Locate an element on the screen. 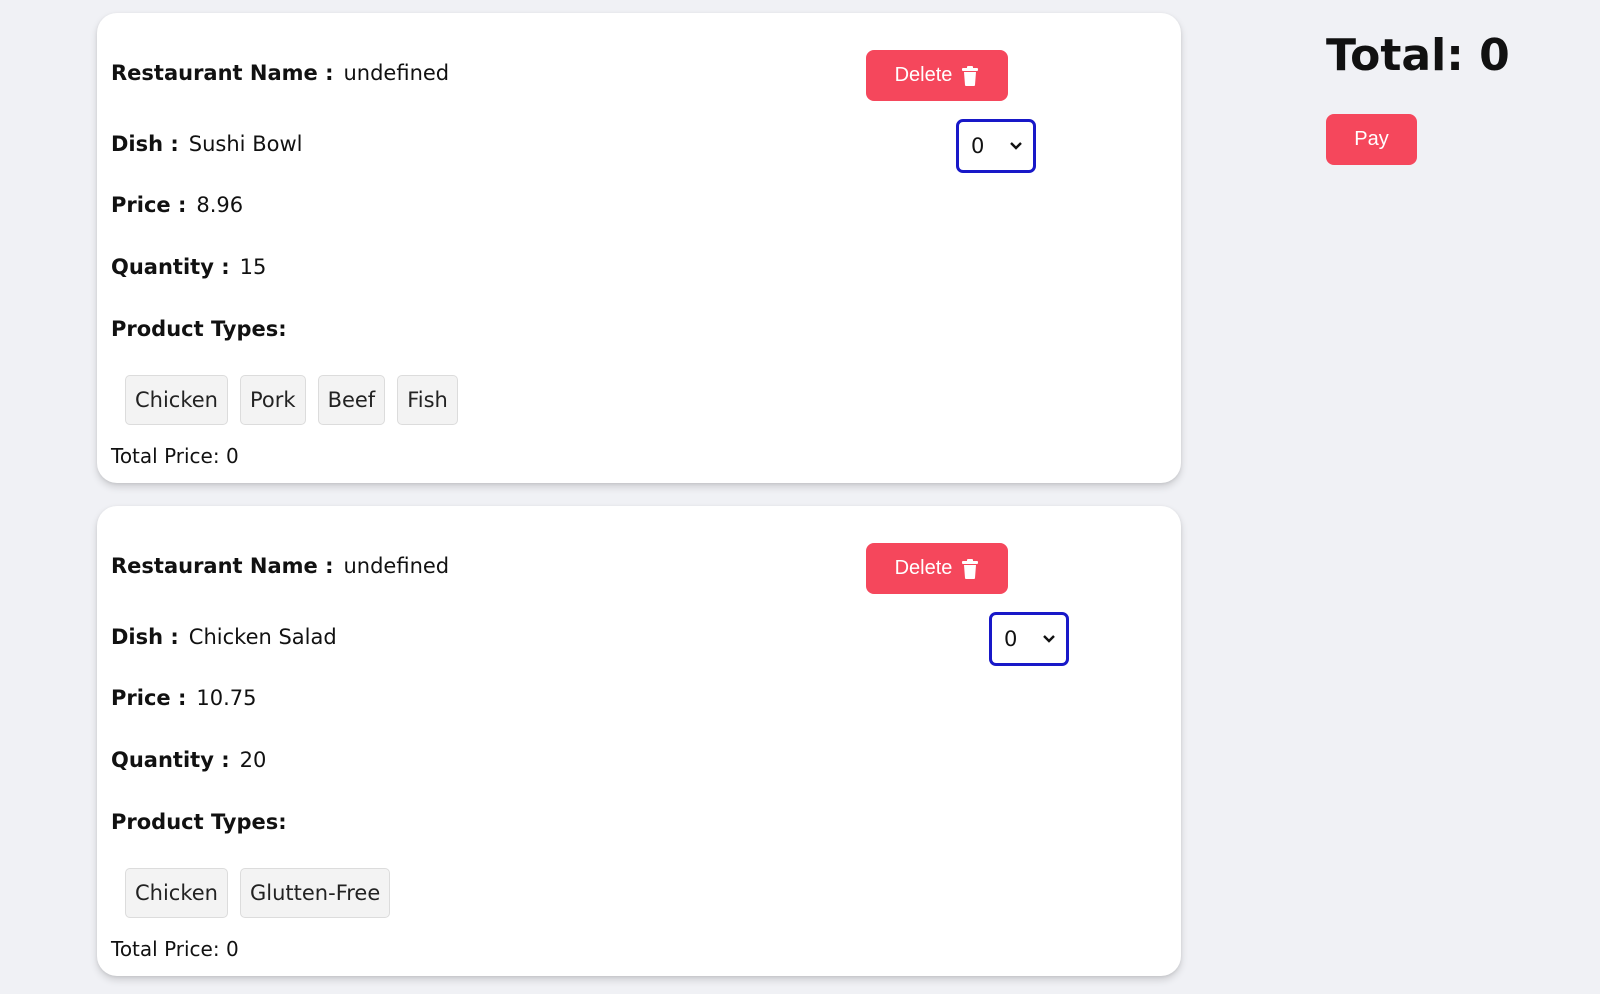  dish-row: Dish : Sushi Bowl is located at coordinates (206, 144).